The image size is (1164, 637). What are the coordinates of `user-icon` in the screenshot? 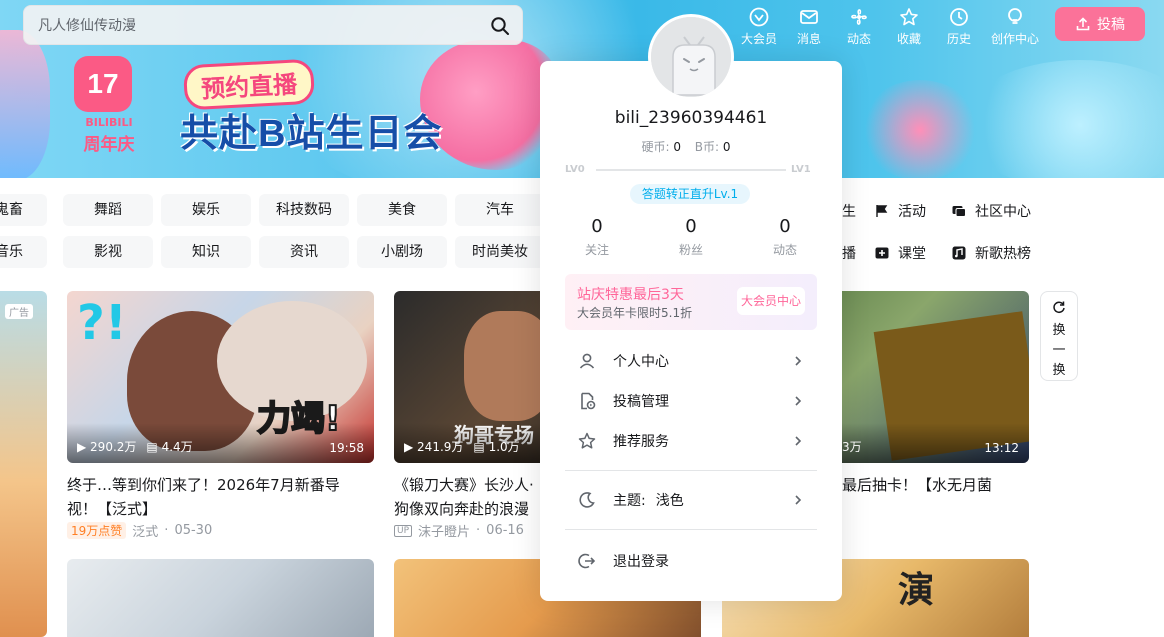 It's located at (587, 361).